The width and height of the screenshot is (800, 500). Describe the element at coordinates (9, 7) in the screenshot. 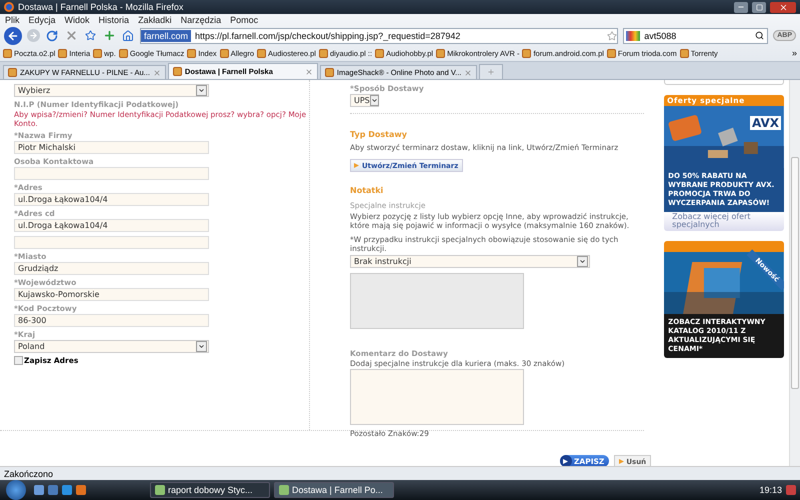

I see `browser-logo-icon` at that location.